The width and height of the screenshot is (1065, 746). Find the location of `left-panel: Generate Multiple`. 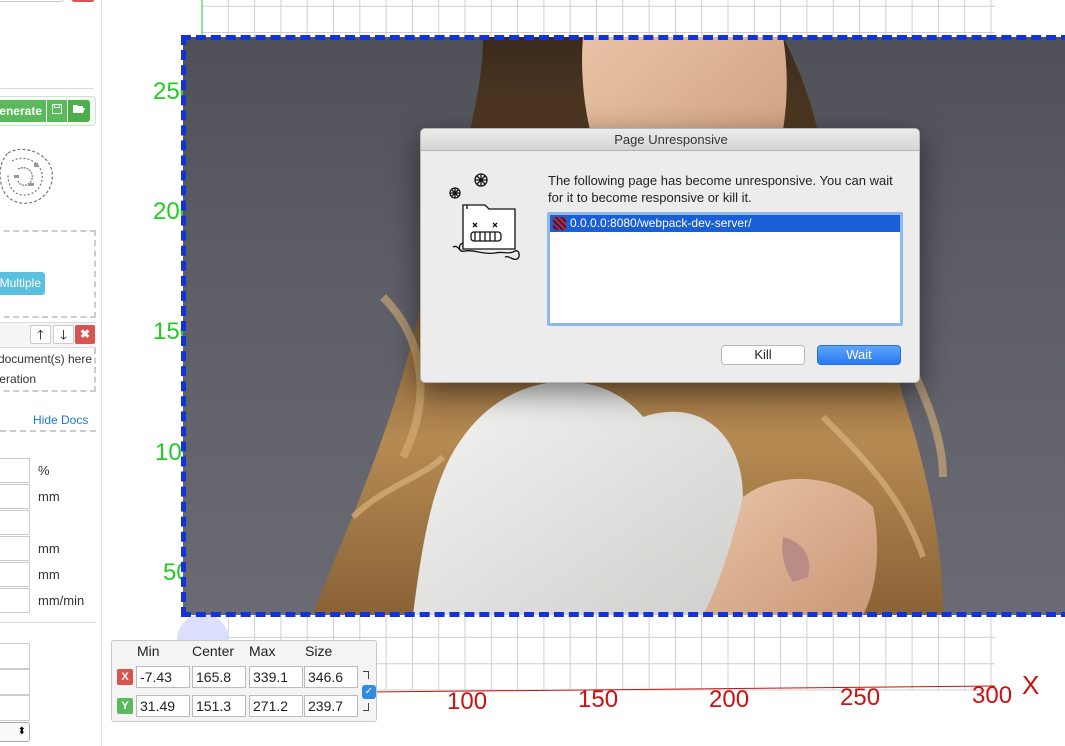

left-panel: Generate Multiple is located at coordinates (51, 373).